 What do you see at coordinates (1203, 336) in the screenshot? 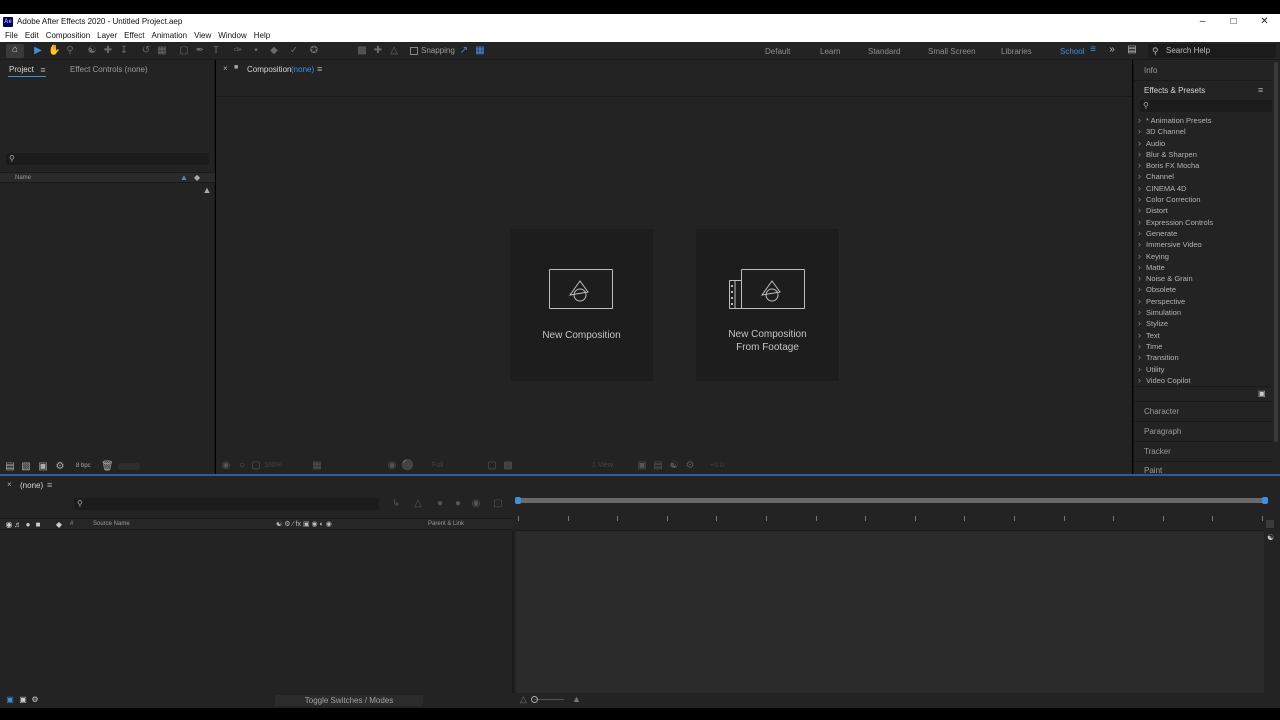
I see `effect-category-text: Text` at bounding box center [1203, 336].